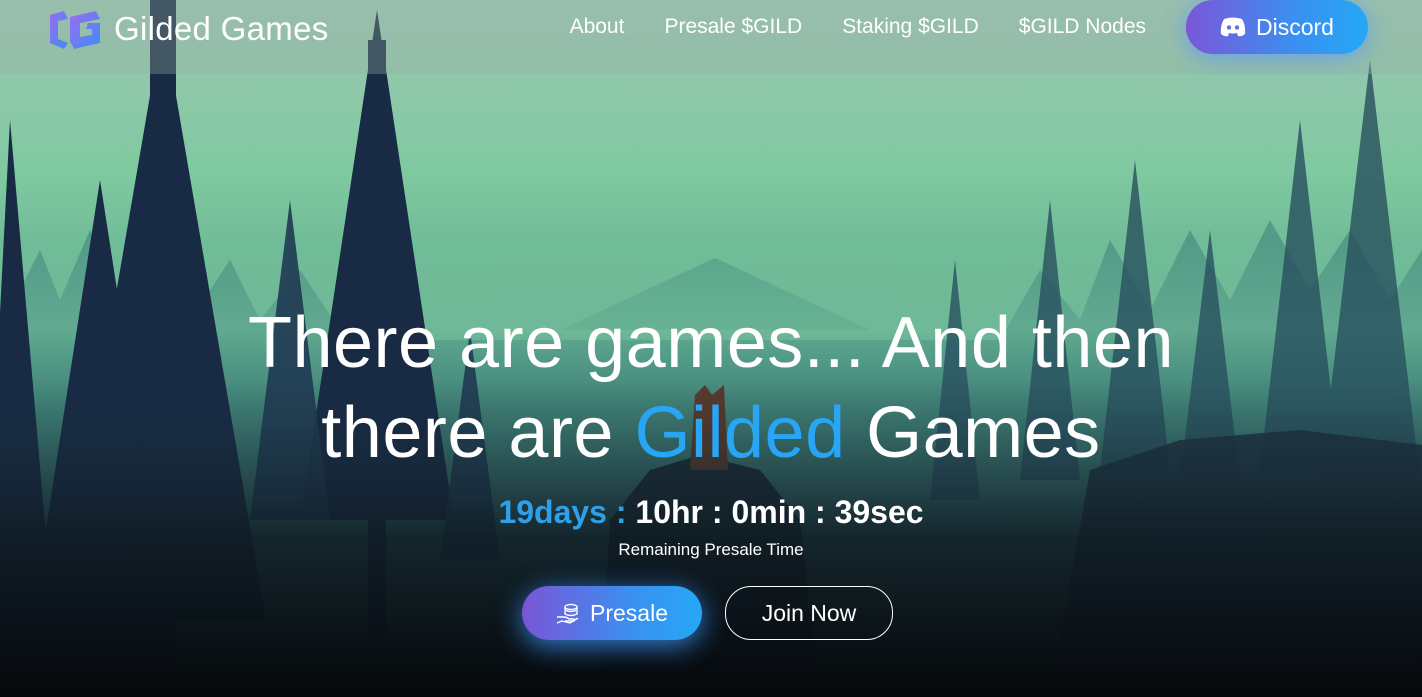 The width and height of the screenshot is (1422, 697). I want to click on hero-headline-accent: Gilded, so click(740, 433).